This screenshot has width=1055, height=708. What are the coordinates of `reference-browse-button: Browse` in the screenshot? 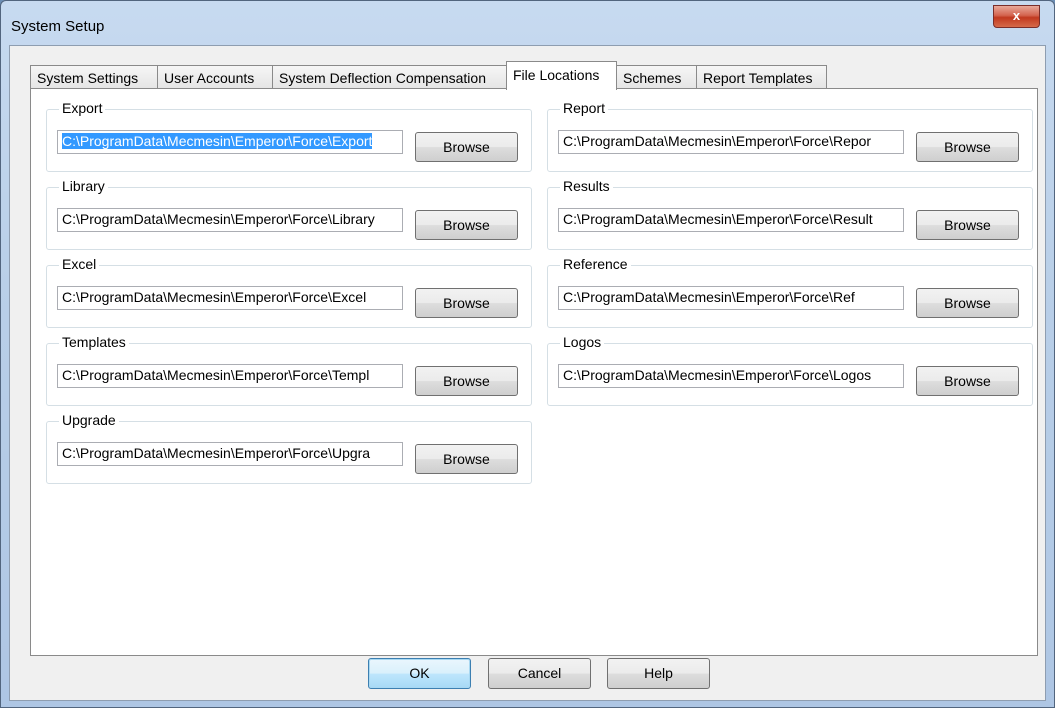 It's located at (967, 303).